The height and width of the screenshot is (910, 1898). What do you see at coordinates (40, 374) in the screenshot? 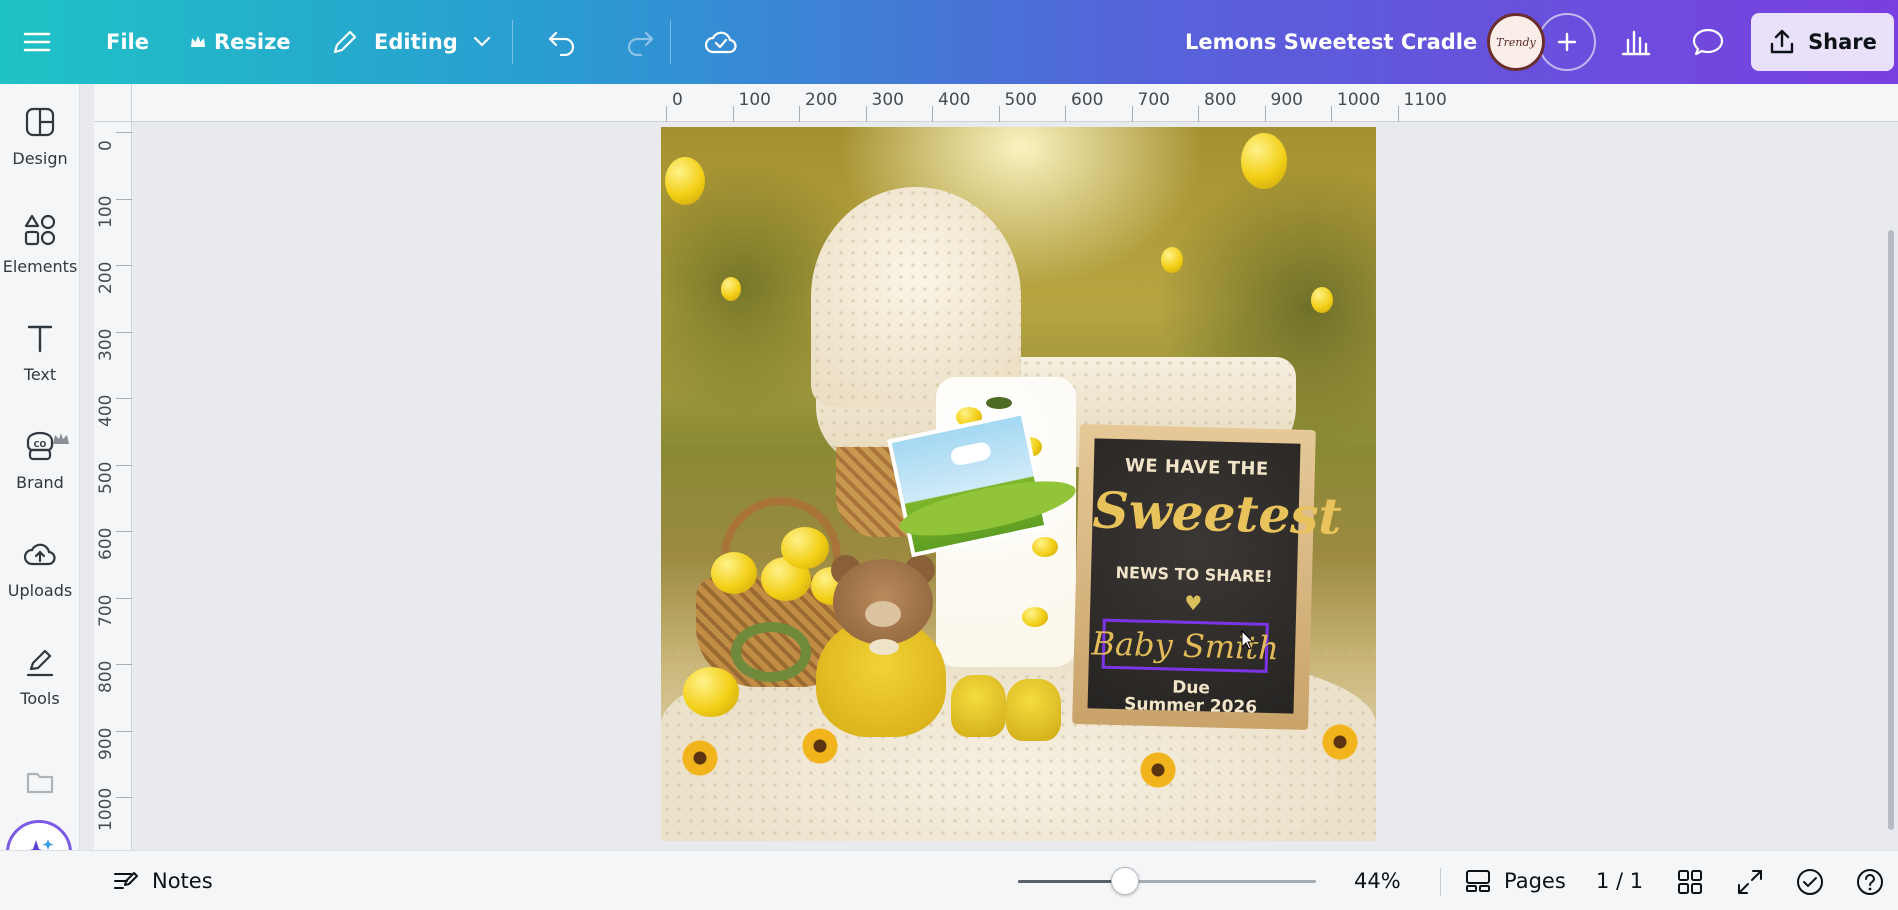
I see `sidebar-label-text: Text` at bounding box center [40, 374].